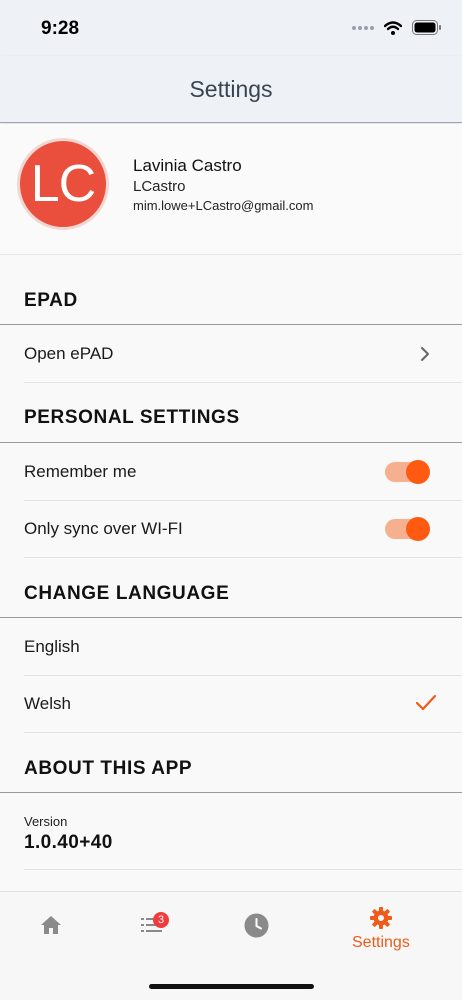 This screenshot has height=1000, width=462. What do you see at coordinates (231, 704) in the screenshot?
I see `language-option-welsh: Welsh` at bounding box center [231, 704].